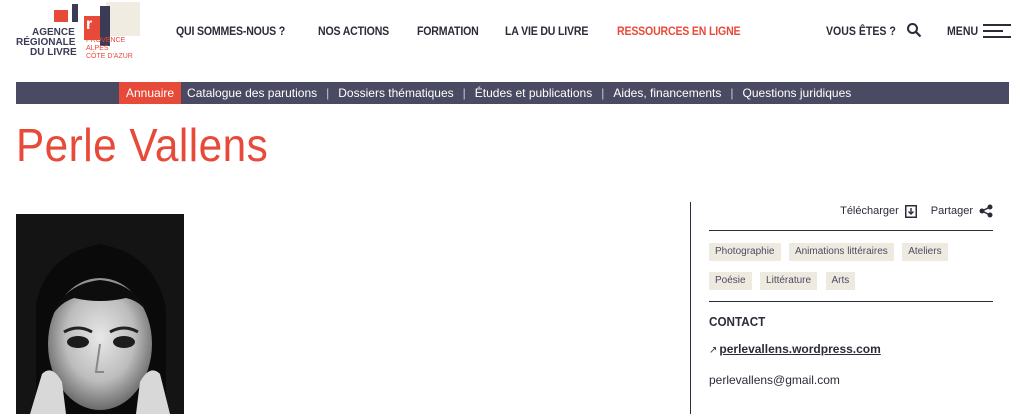  I want to click on subnav-aides-financements: Aides, financements, so click(667, 93).